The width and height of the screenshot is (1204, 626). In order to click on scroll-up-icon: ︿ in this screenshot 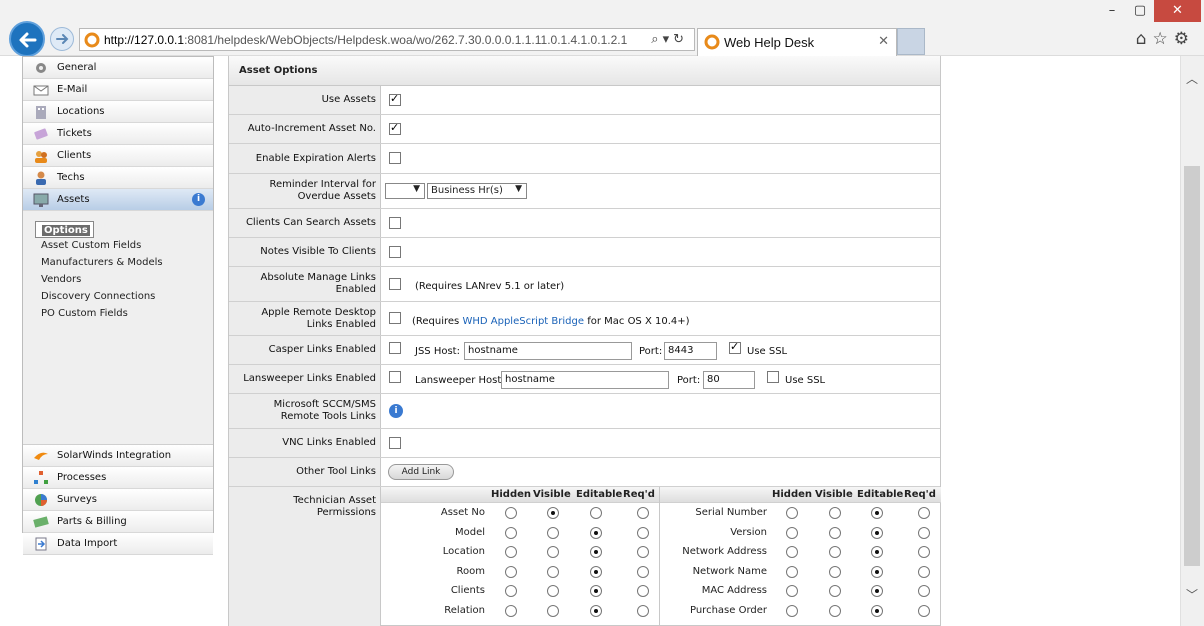, I will do `click(1192, 78)`.